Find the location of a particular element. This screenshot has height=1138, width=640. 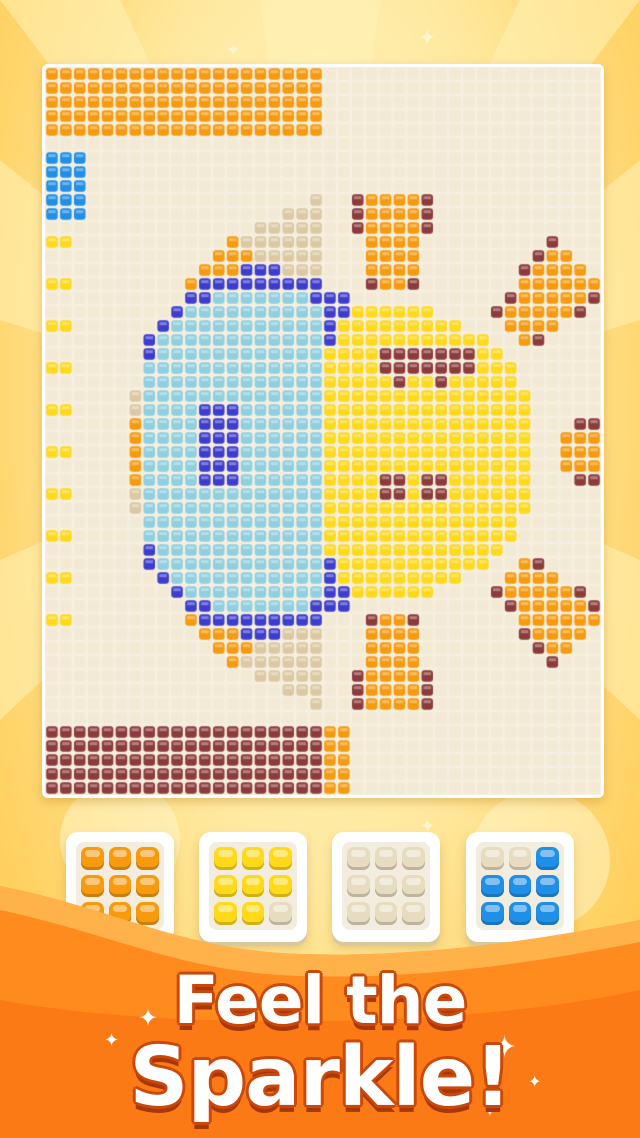

headline-line-1: Feel the is located at coordinates (320, 1000).